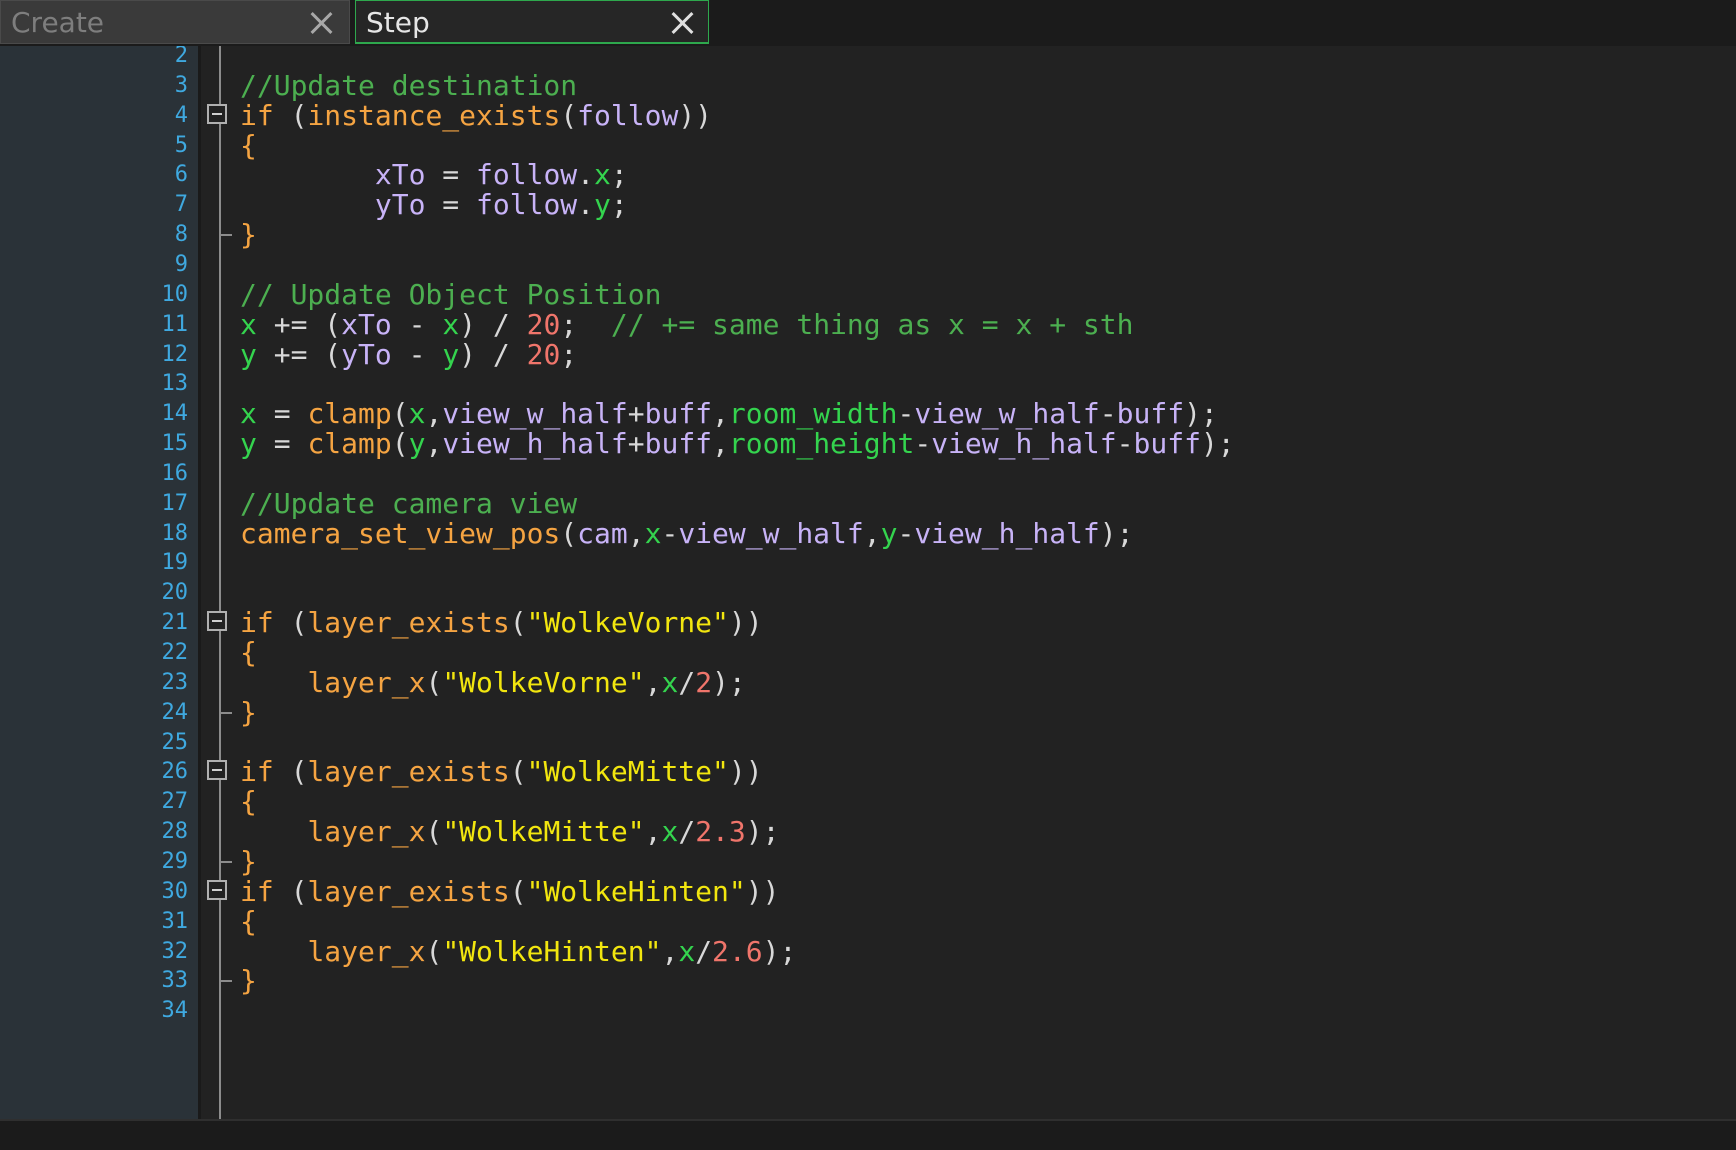  Describe the element at coordinates (868, 204) in the screenshot. I see `code-line: 7 yTo = follow.y;` at that location.